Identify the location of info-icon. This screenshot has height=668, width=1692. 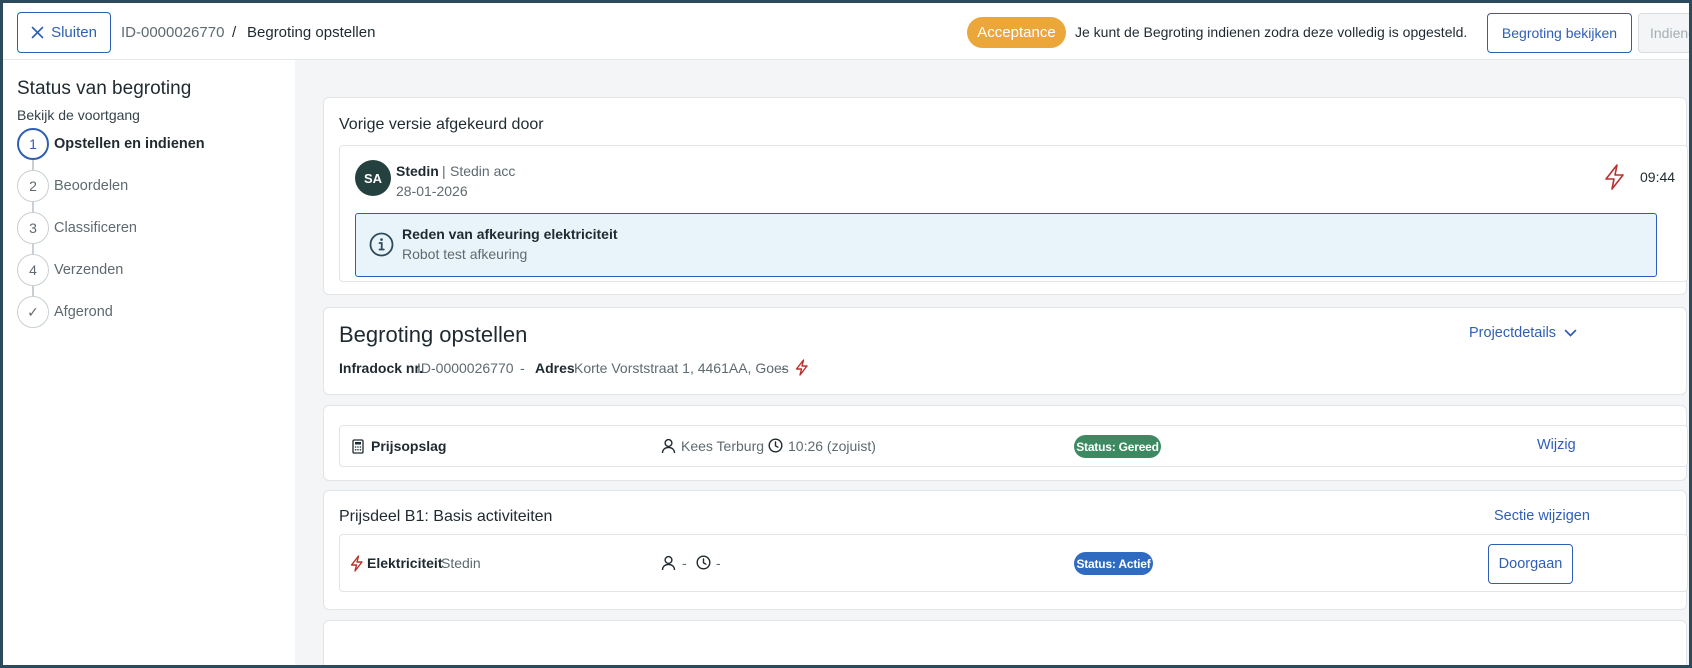
(381, 244).